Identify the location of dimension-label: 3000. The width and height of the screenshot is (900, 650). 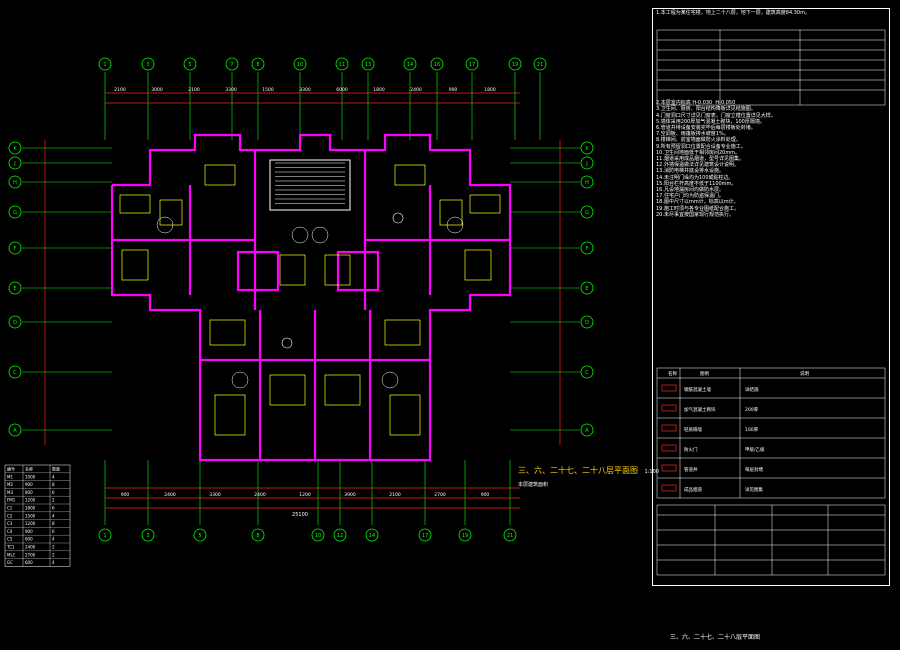
(157, 90).